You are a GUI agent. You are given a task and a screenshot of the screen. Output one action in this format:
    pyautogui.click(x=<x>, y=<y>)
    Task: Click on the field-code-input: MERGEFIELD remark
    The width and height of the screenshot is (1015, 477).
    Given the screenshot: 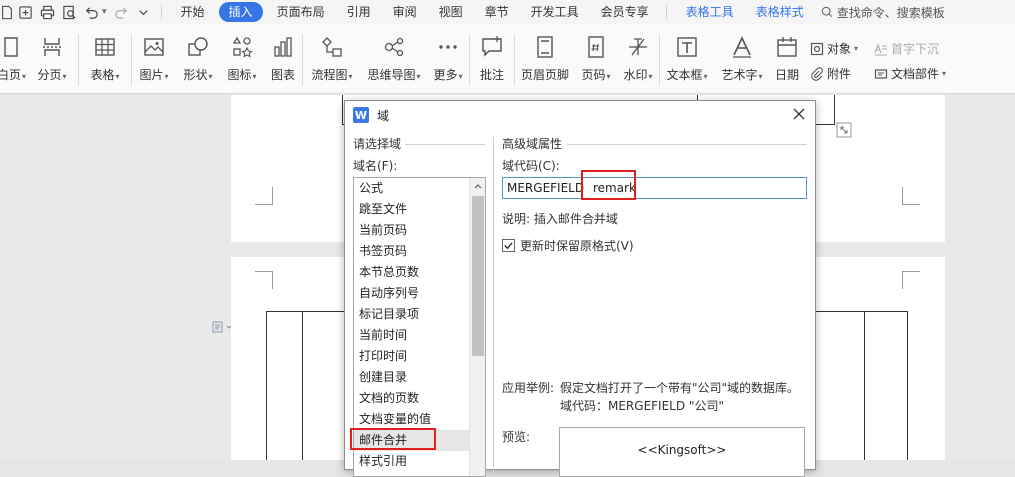 What is the action you would take?
    pyautogui.click(x=654, y=188)
    